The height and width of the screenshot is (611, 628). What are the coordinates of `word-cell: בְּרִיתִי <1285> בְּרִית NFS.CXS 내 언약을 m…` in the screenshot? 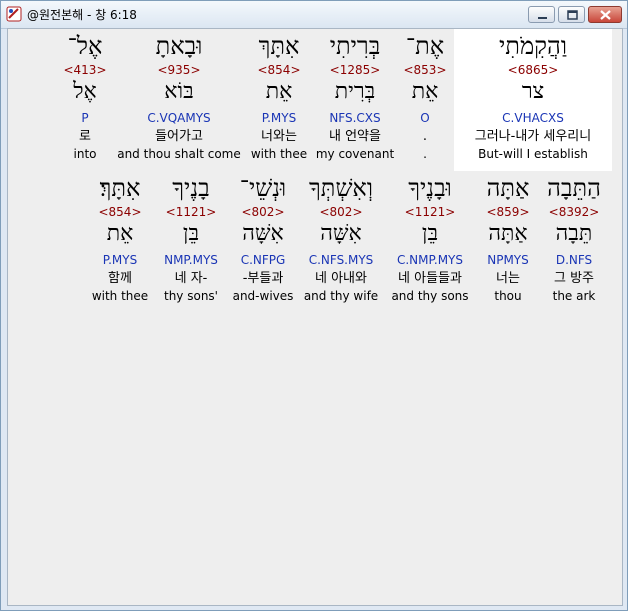 It's located at (355, 100).